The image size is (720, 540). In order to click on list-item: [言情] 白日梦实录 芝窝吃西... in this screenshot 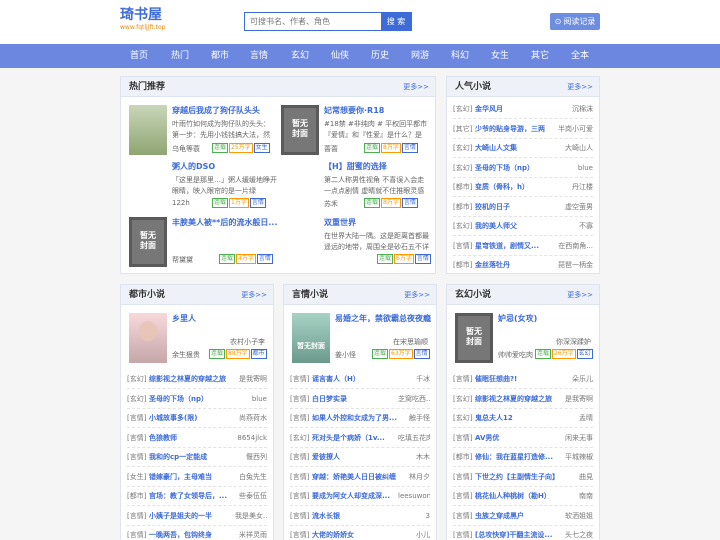, I will do `click(360, 399)`.